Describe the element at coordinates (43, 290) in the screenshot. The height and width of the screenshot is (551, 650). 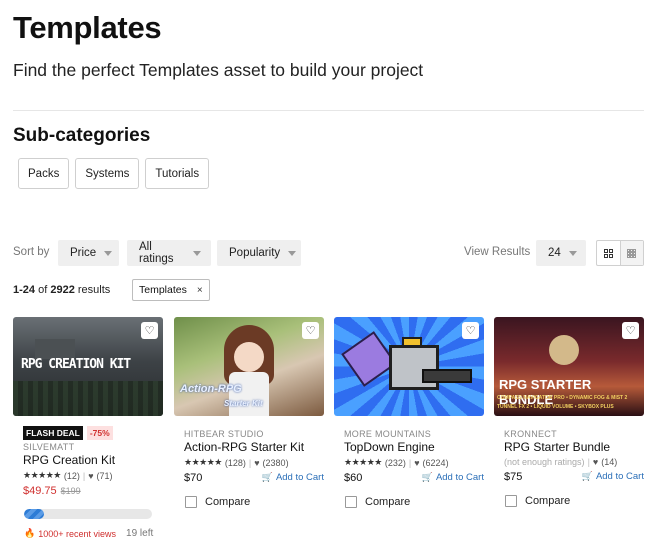
I see `results-of: of` at that location.